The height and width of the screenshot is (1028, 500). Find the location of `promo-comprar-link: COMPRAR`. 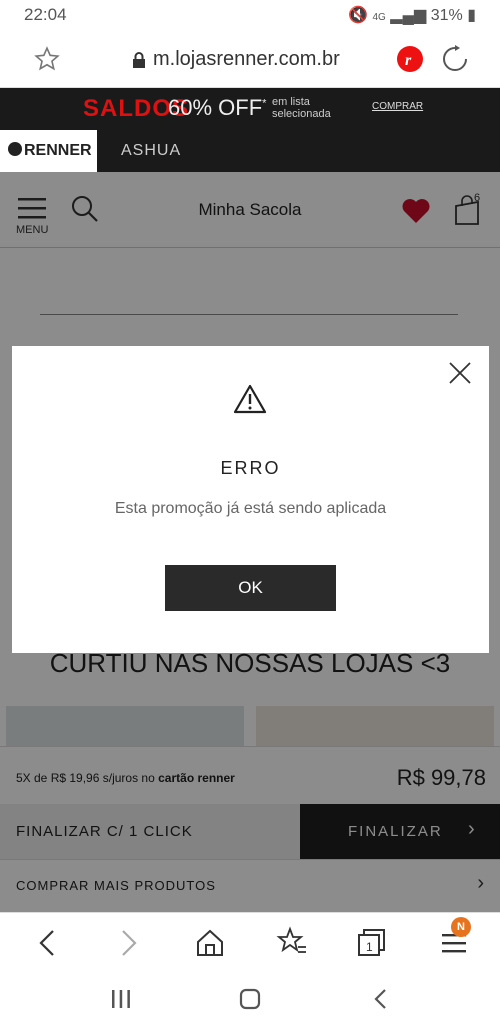

promo-comprar-link: COMPRAR is located at coordinates (397, 106).